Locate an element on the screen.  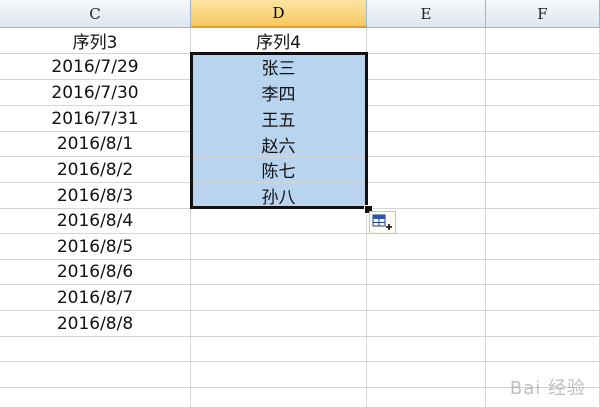
auto-fill-options-button is located at coordinates (382, 222).